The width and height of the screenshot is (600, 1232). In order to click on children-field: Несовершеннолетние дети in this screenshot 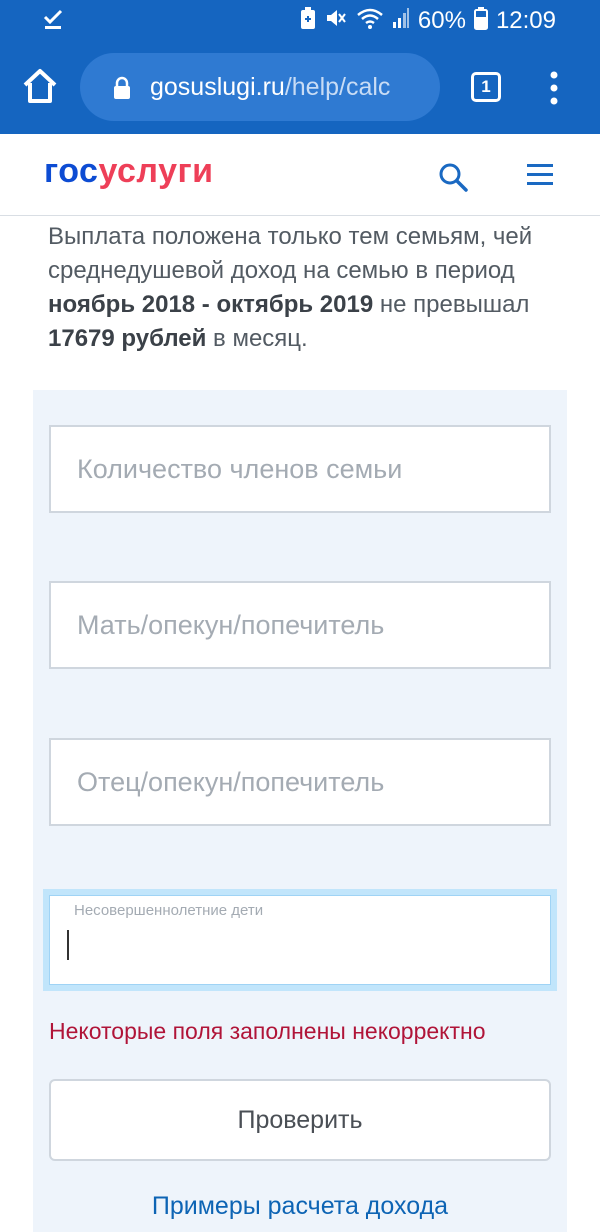, I will do `click(300, 940)`.